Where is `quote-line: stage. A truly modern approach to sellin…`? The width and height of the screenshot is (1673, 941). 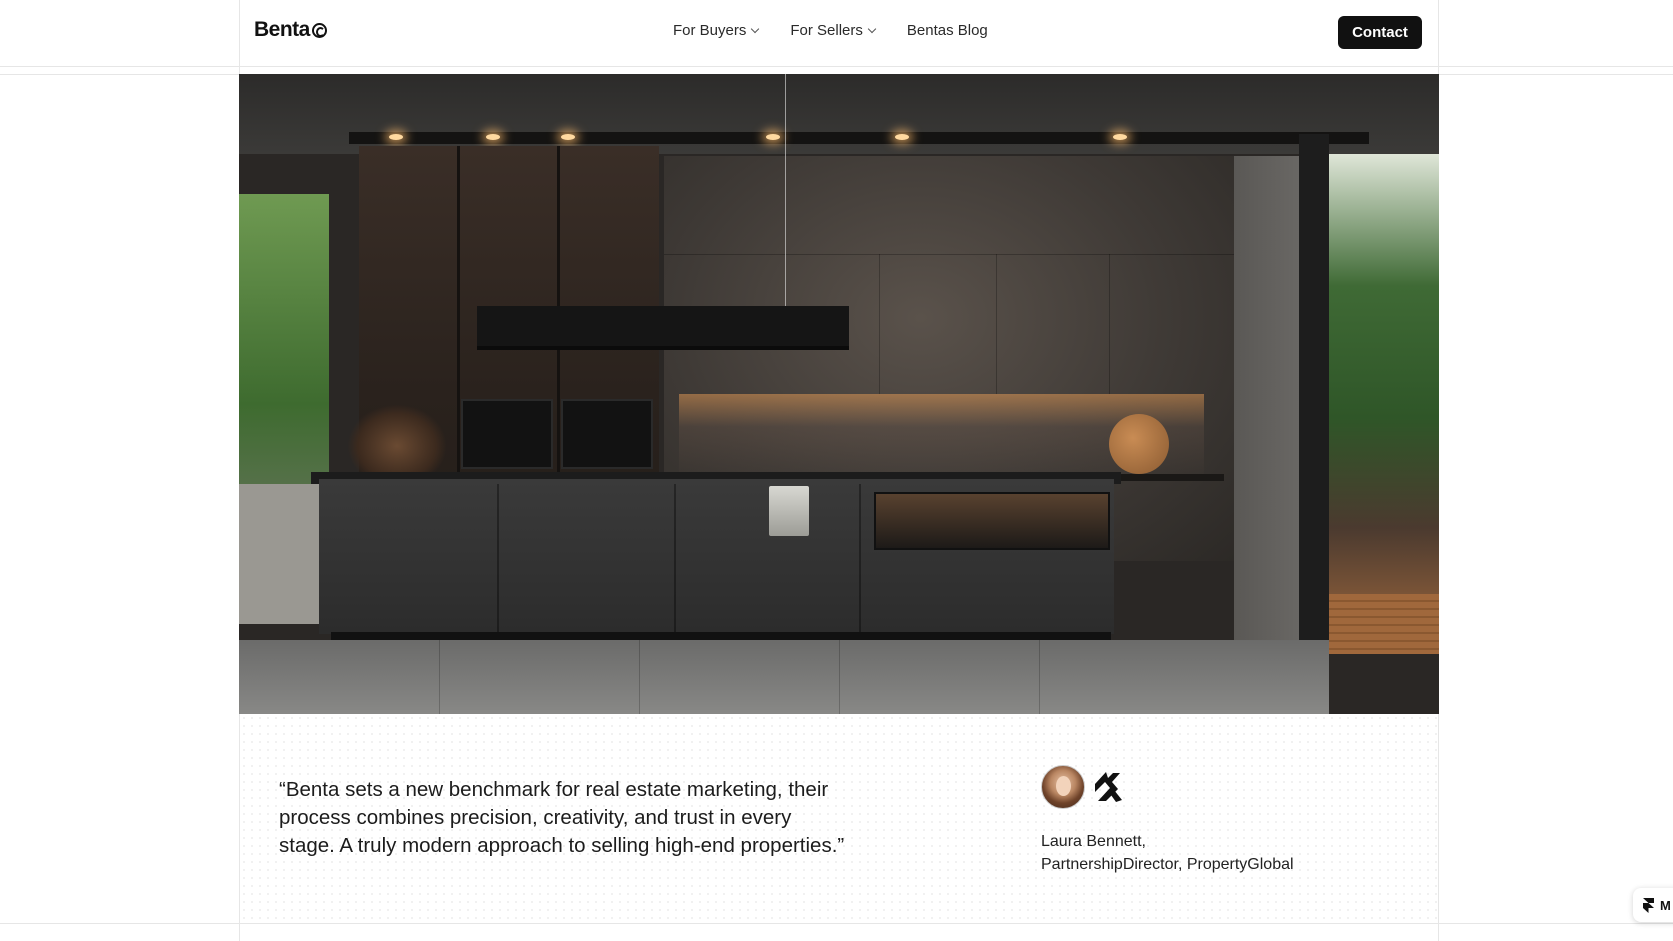
quote-line: stage. A truly modern approach to sellin… is located at coordinates (562, 845).